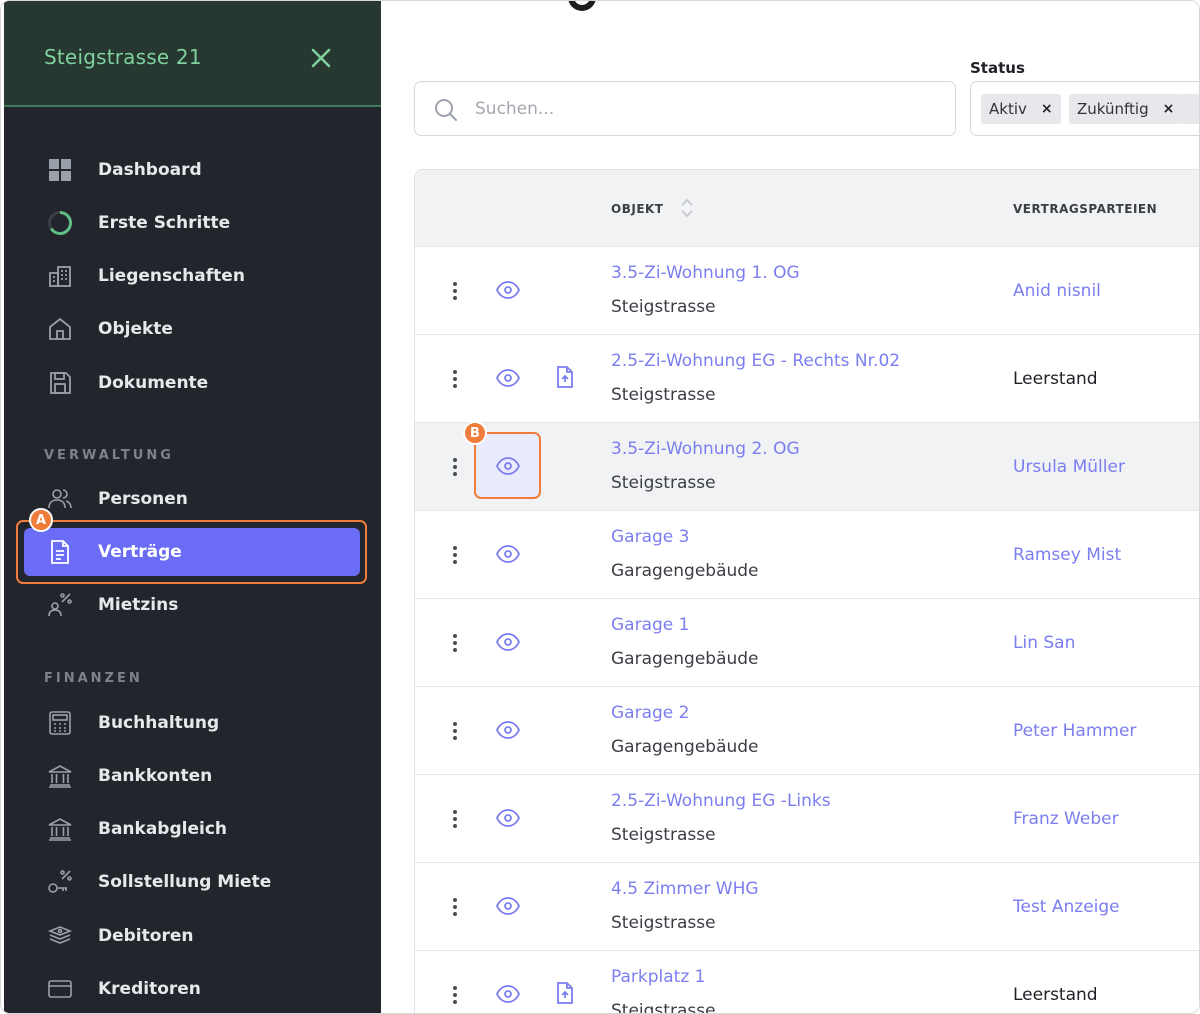 The height and width of the screenshot is (1014, 1200). Describe the element at coordinates (687, 208) in the screenshot. I see `sort-icon` at that location.